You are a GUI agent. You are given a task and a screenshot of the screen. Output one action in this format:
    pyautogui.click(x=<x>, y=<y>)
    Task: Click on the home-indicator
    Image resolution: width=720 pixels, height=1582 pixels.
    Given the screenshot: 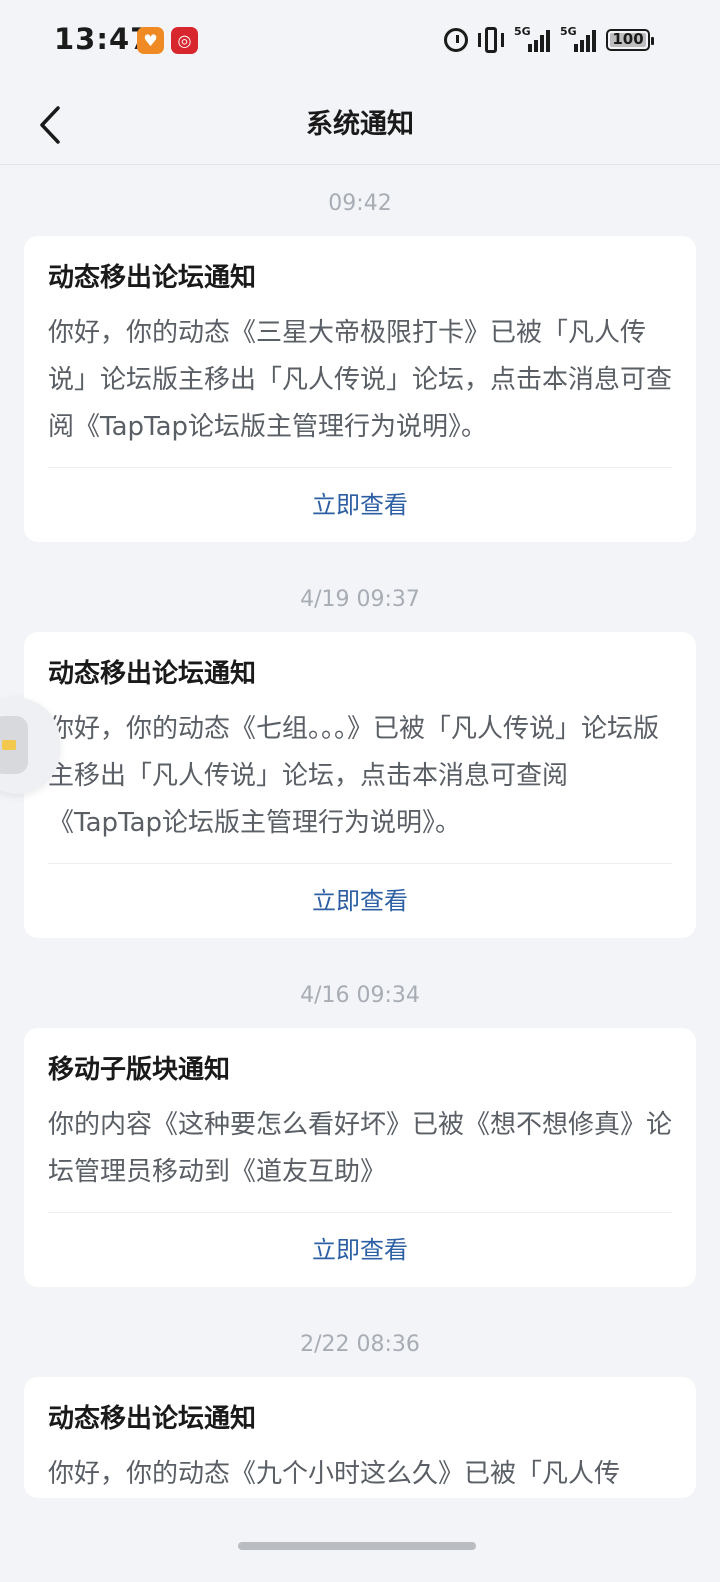 What is the action you would take?
    pyautogui.click(x=357, y=1546)
    